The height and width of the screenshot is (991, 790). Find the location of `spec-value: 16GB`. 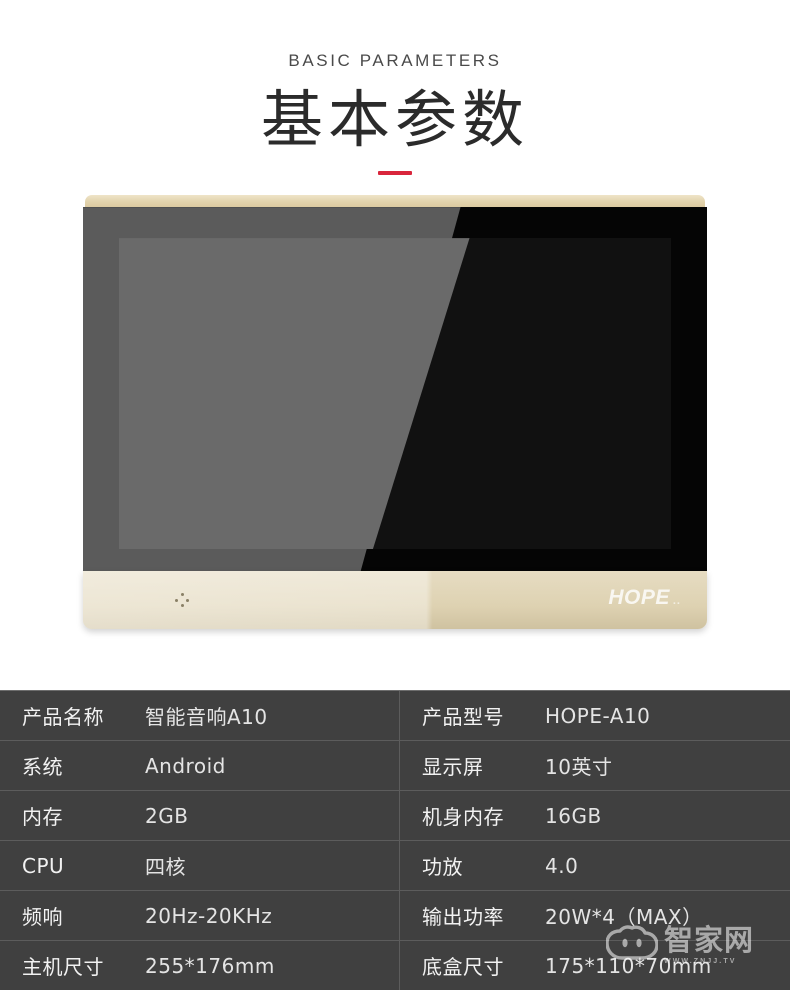

spec-value: 16GB is located at coordinates (573, 815).